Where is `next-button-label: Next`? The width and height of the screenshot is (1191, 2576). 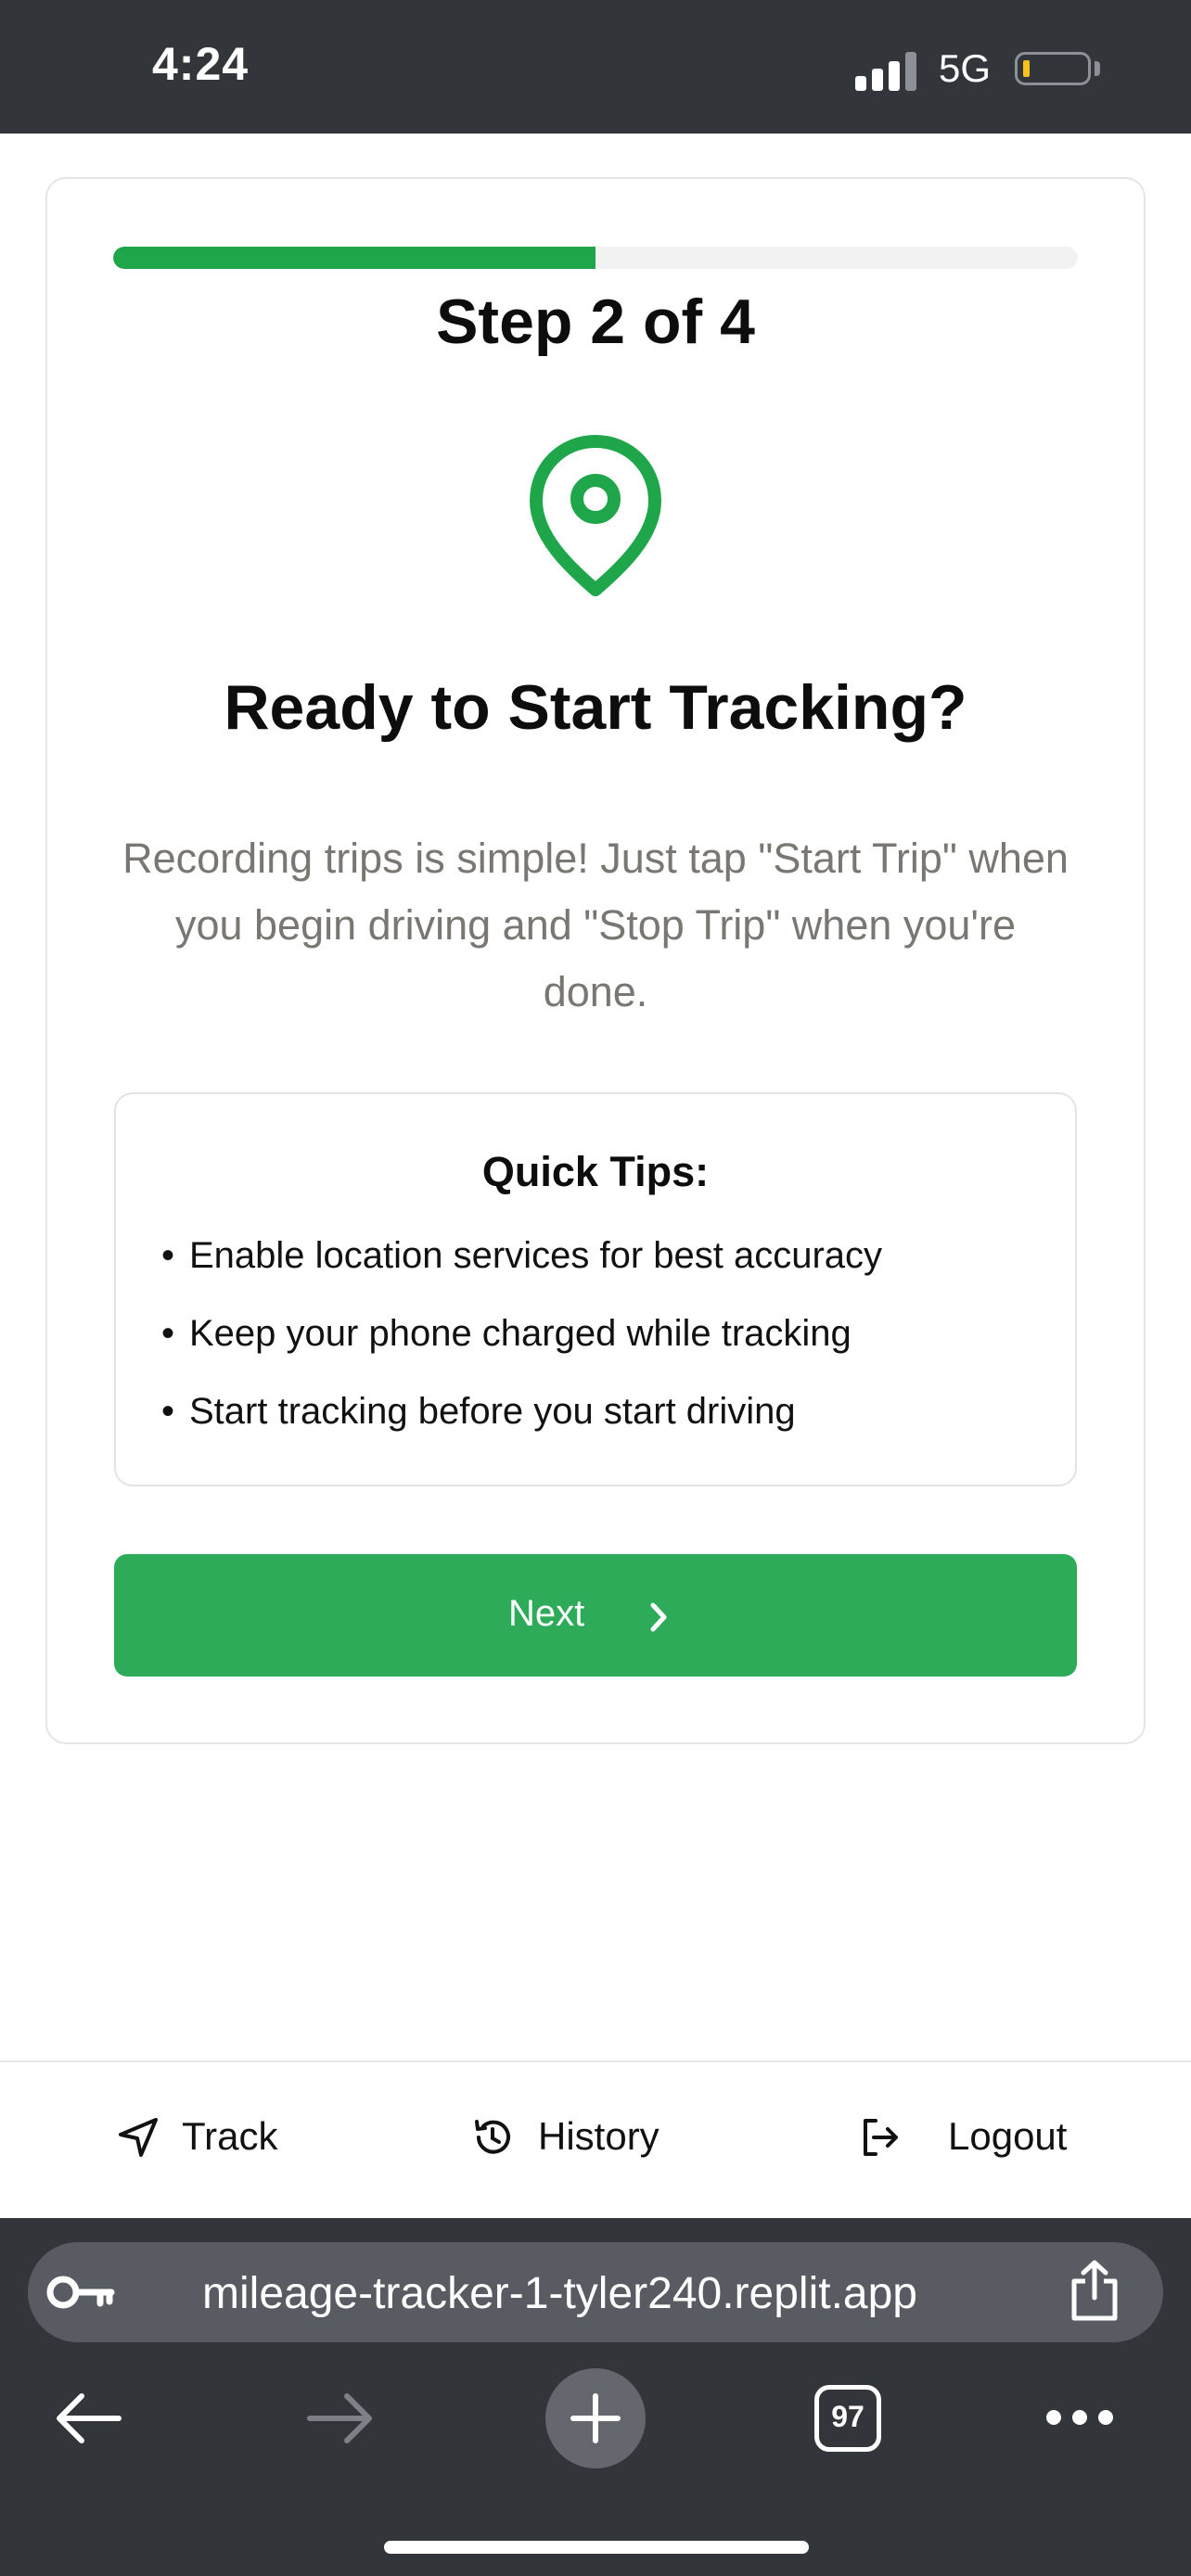
next-button-label: Next is located at coordinates (546, 1614).